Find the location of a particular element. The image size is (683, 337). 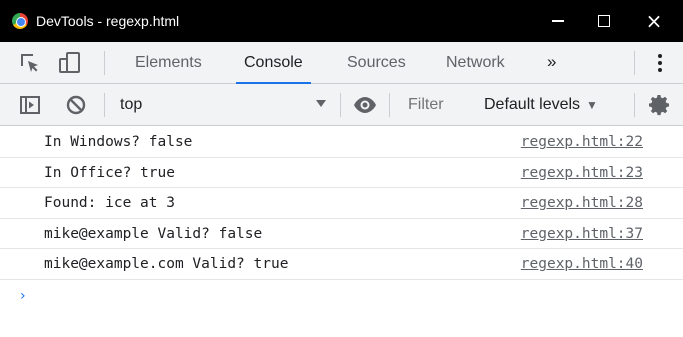

maximize-icon is located at coordinates (604, 21).